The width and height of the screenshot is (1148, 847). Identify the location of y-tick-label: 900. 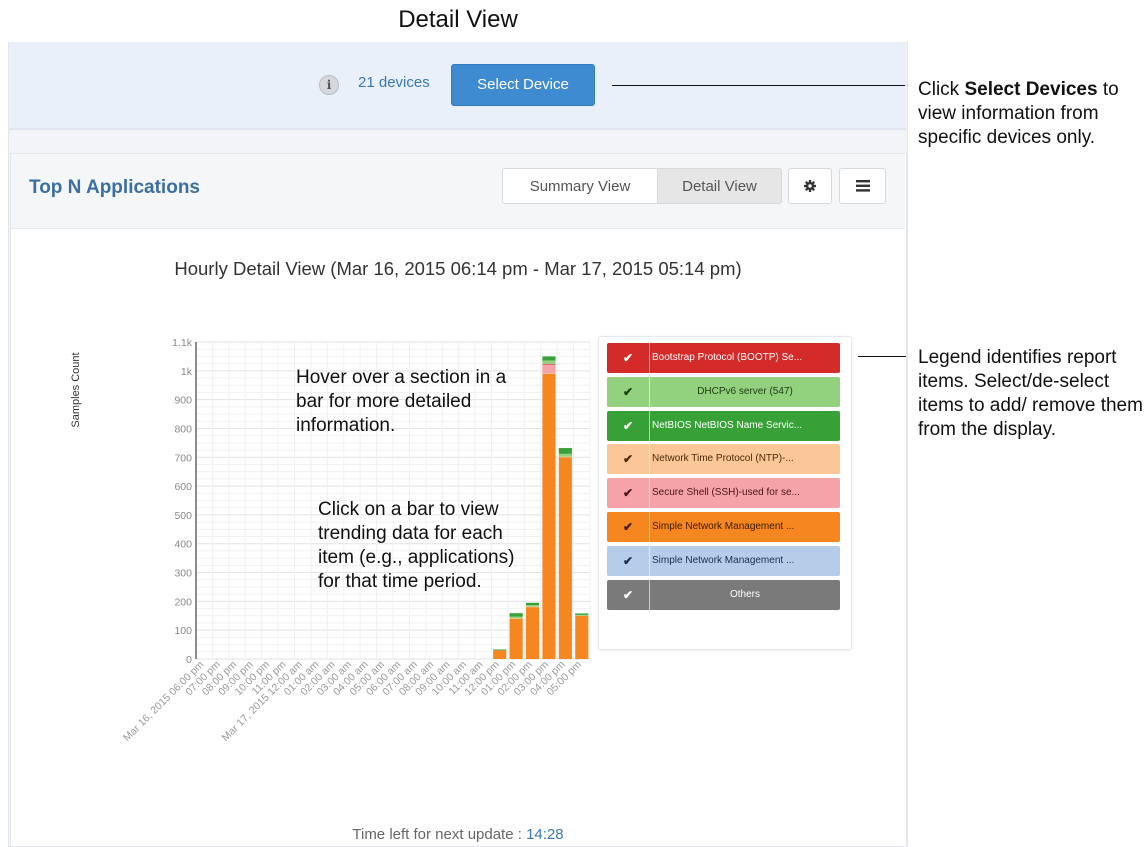
(183, 401).